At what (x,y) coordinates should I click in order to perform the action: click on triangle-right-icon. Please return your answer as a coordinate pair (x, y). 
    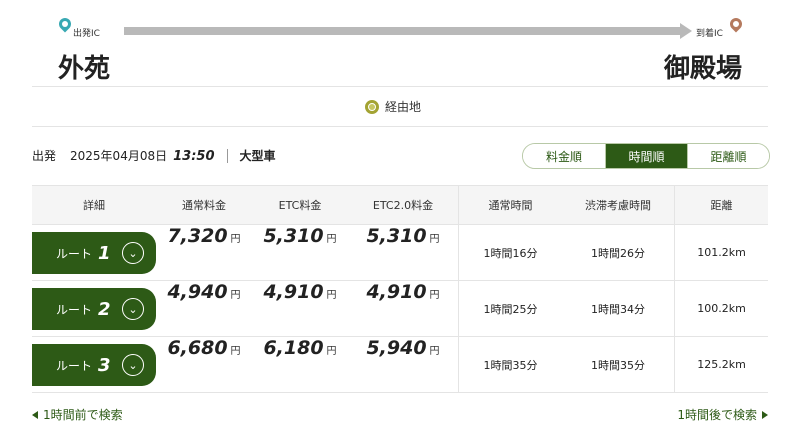
    Looking at the image, I should click on (765, 414).